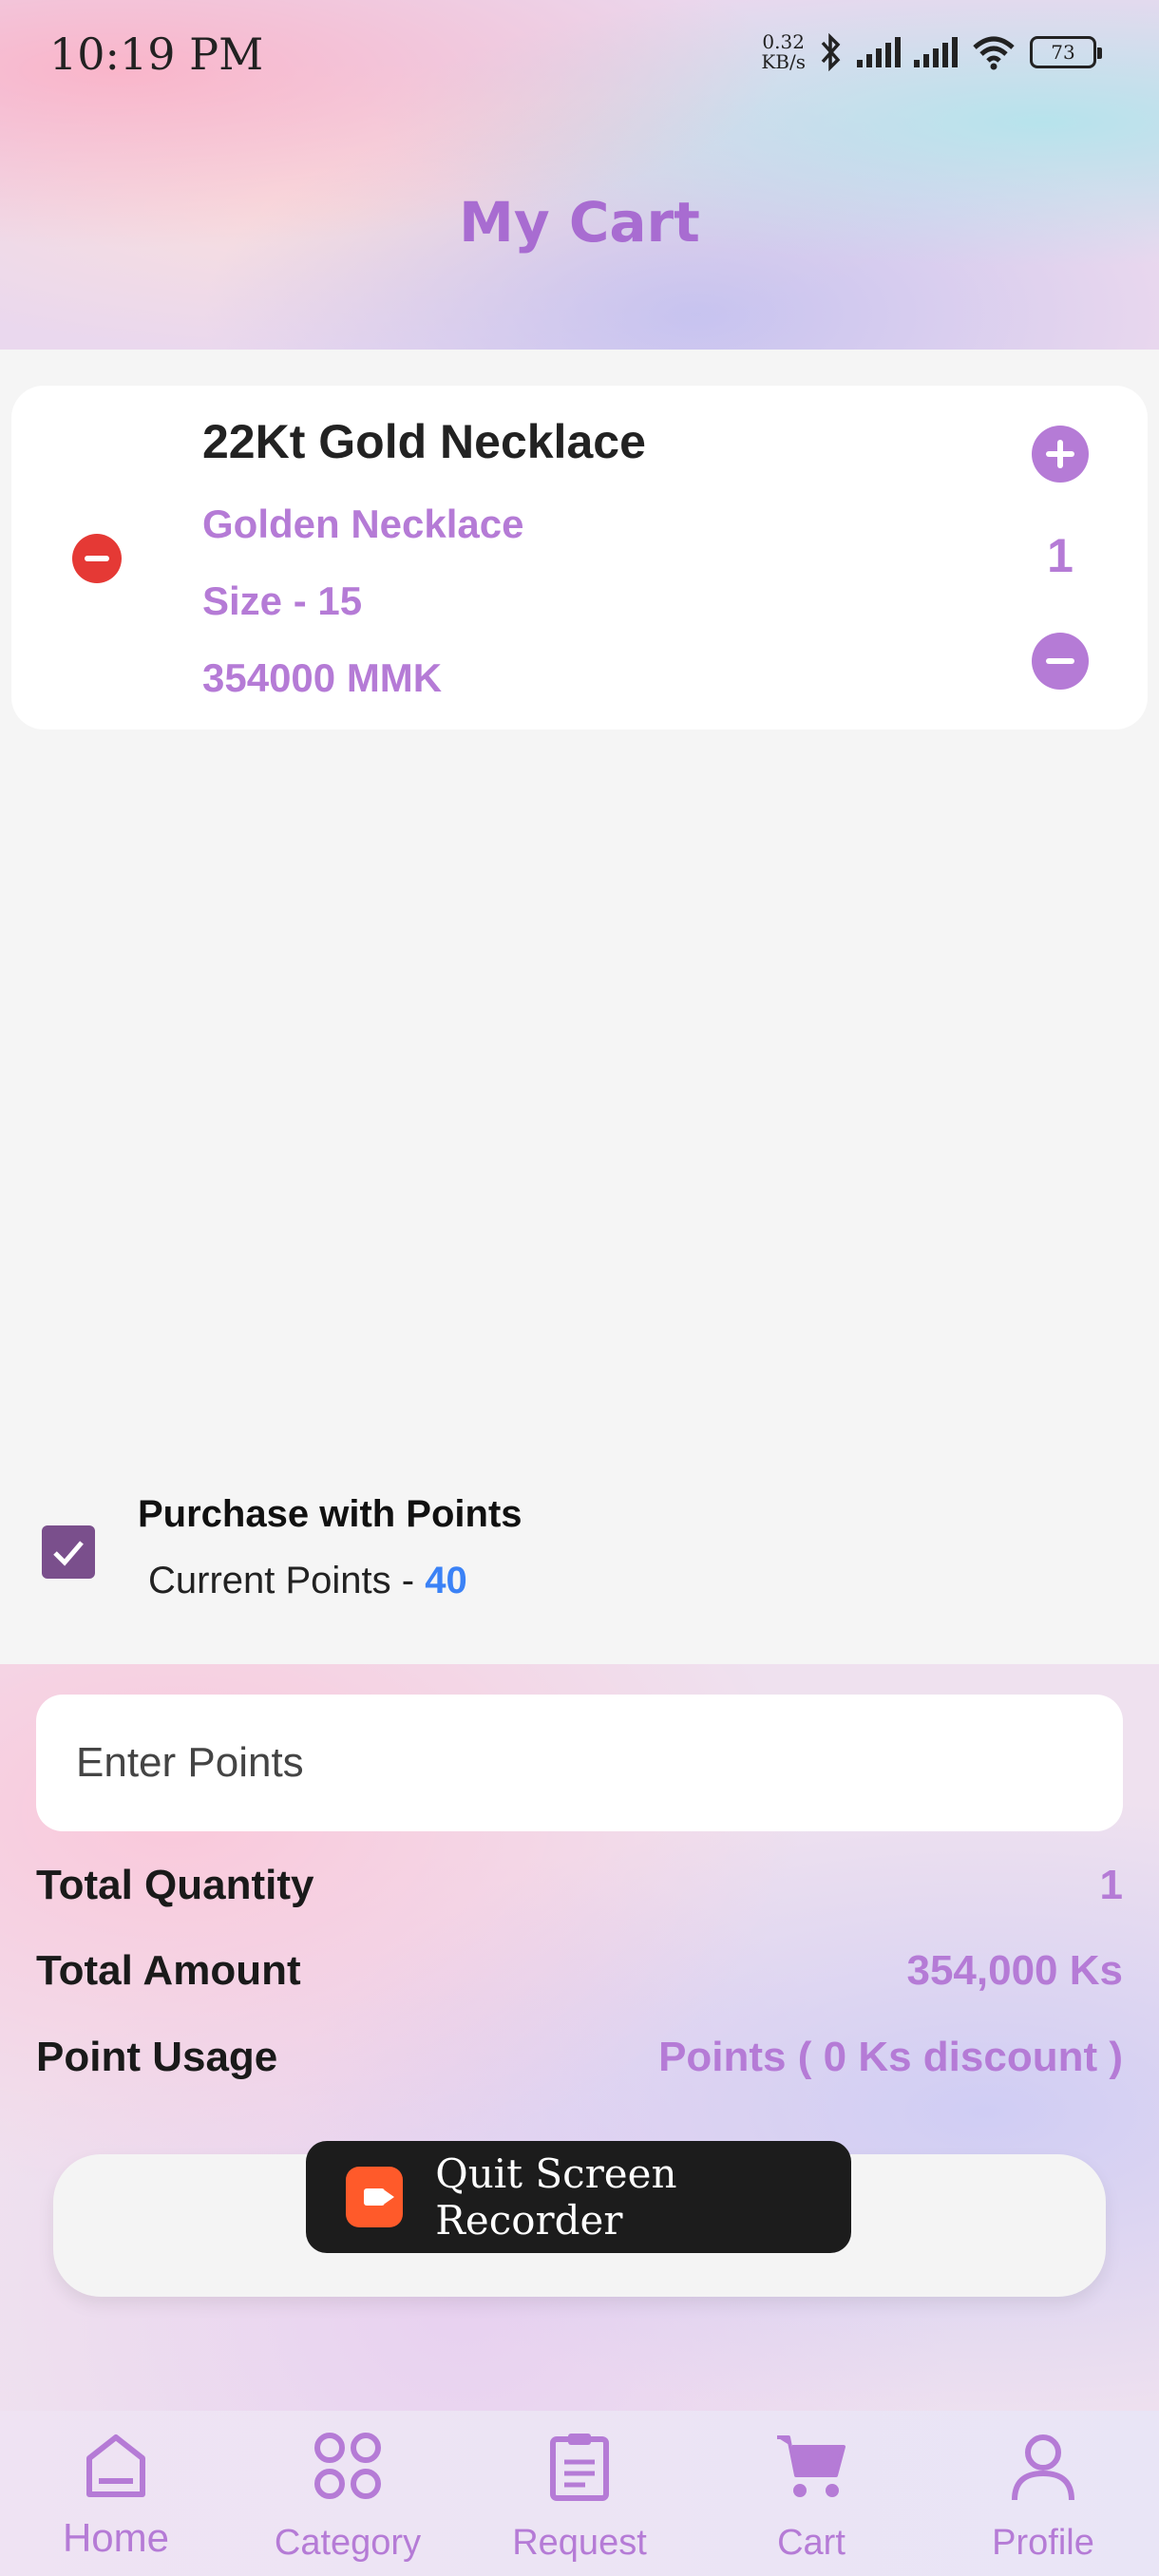 Image resolution: width=1159 pixels, height=2576 pixels. I want to click on total-quantity-label: Total Quantity, so click(175, 1885).